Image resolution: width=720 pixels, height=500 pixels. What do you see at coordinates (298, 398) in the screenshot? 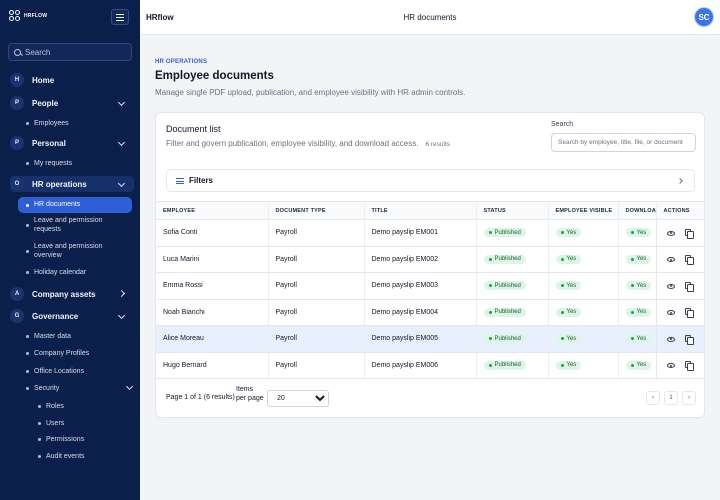
I see `items-per-page-select: 20` at bounding box center [298, 398].